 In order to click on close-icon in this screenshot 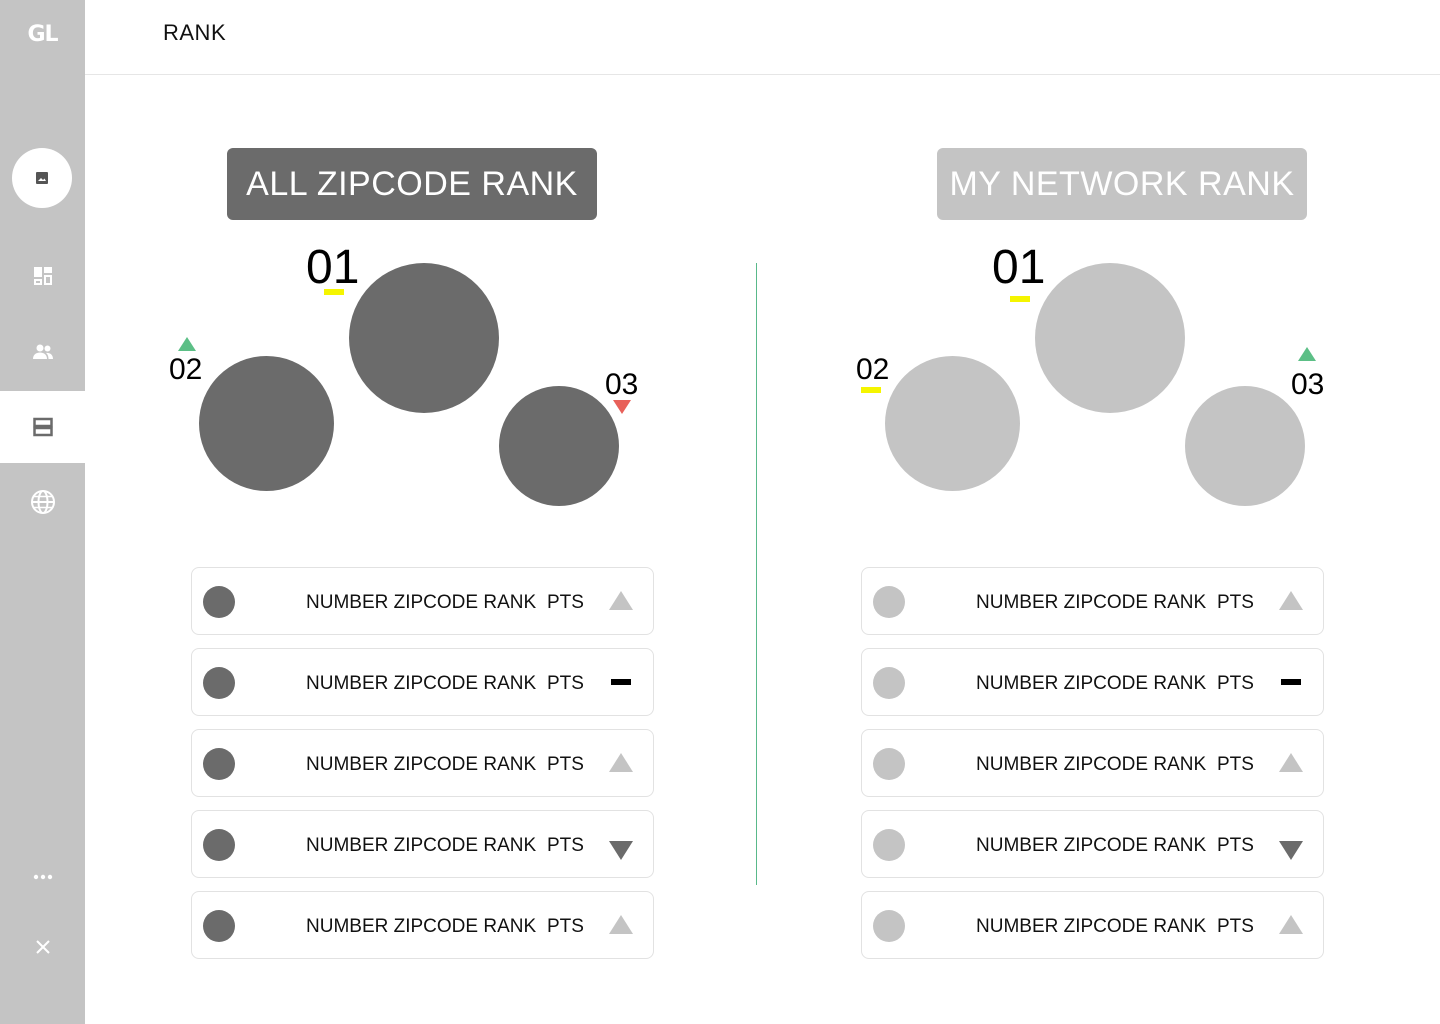, I will do `click(42, 947)`.